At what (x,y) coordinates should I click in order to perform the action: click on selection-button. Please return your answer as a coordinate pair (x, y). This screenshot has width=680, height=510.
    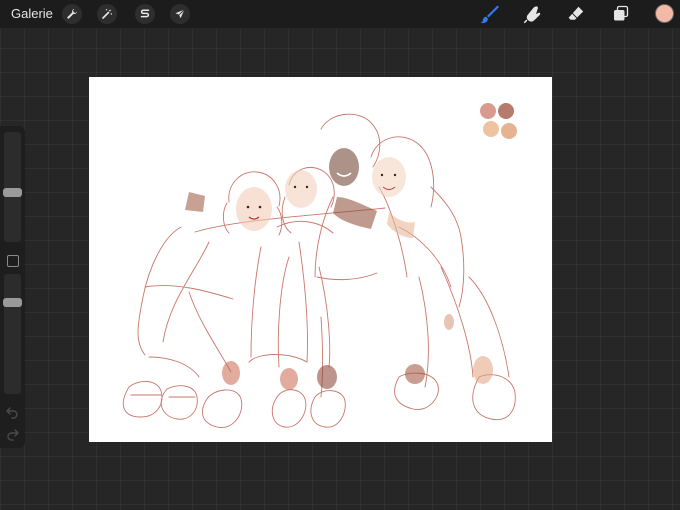
    Looking at the image, I should click on (145, 14).